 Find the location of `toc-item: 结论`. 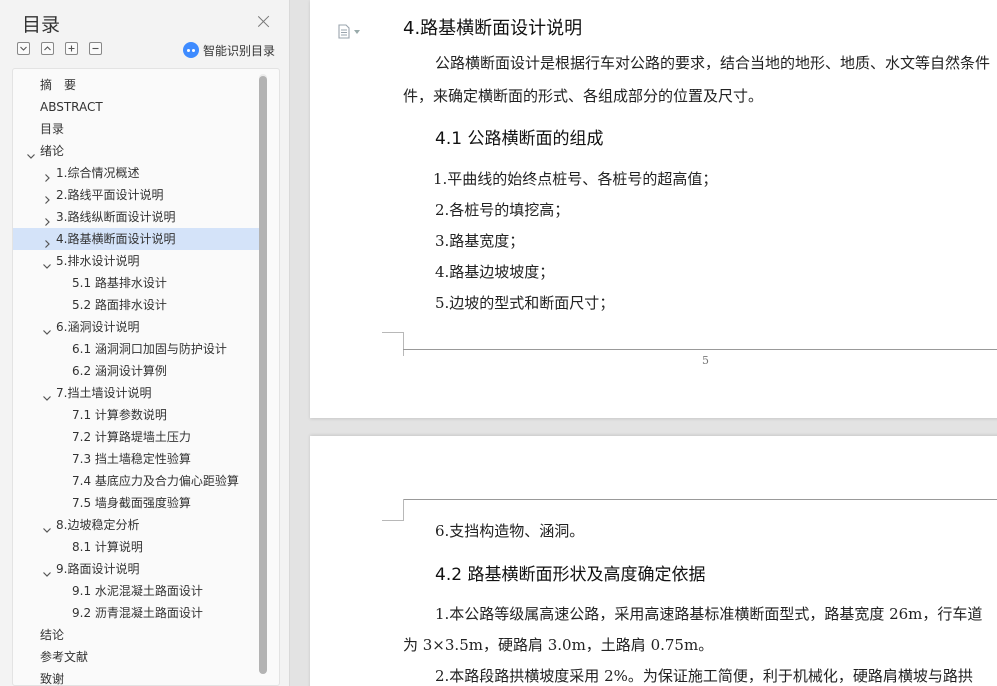

toc-item: 结论 is located at coordinates (137, 635).